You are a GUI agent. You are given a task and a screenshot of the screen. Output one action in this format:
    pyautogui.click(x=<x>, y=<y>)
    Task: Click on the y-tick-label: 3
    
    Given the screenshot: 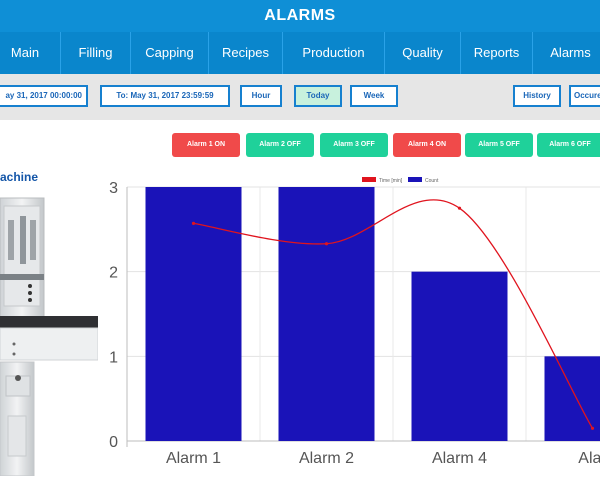 What is the action you would take?
    pyautogui.click(x=113, y=188)
    